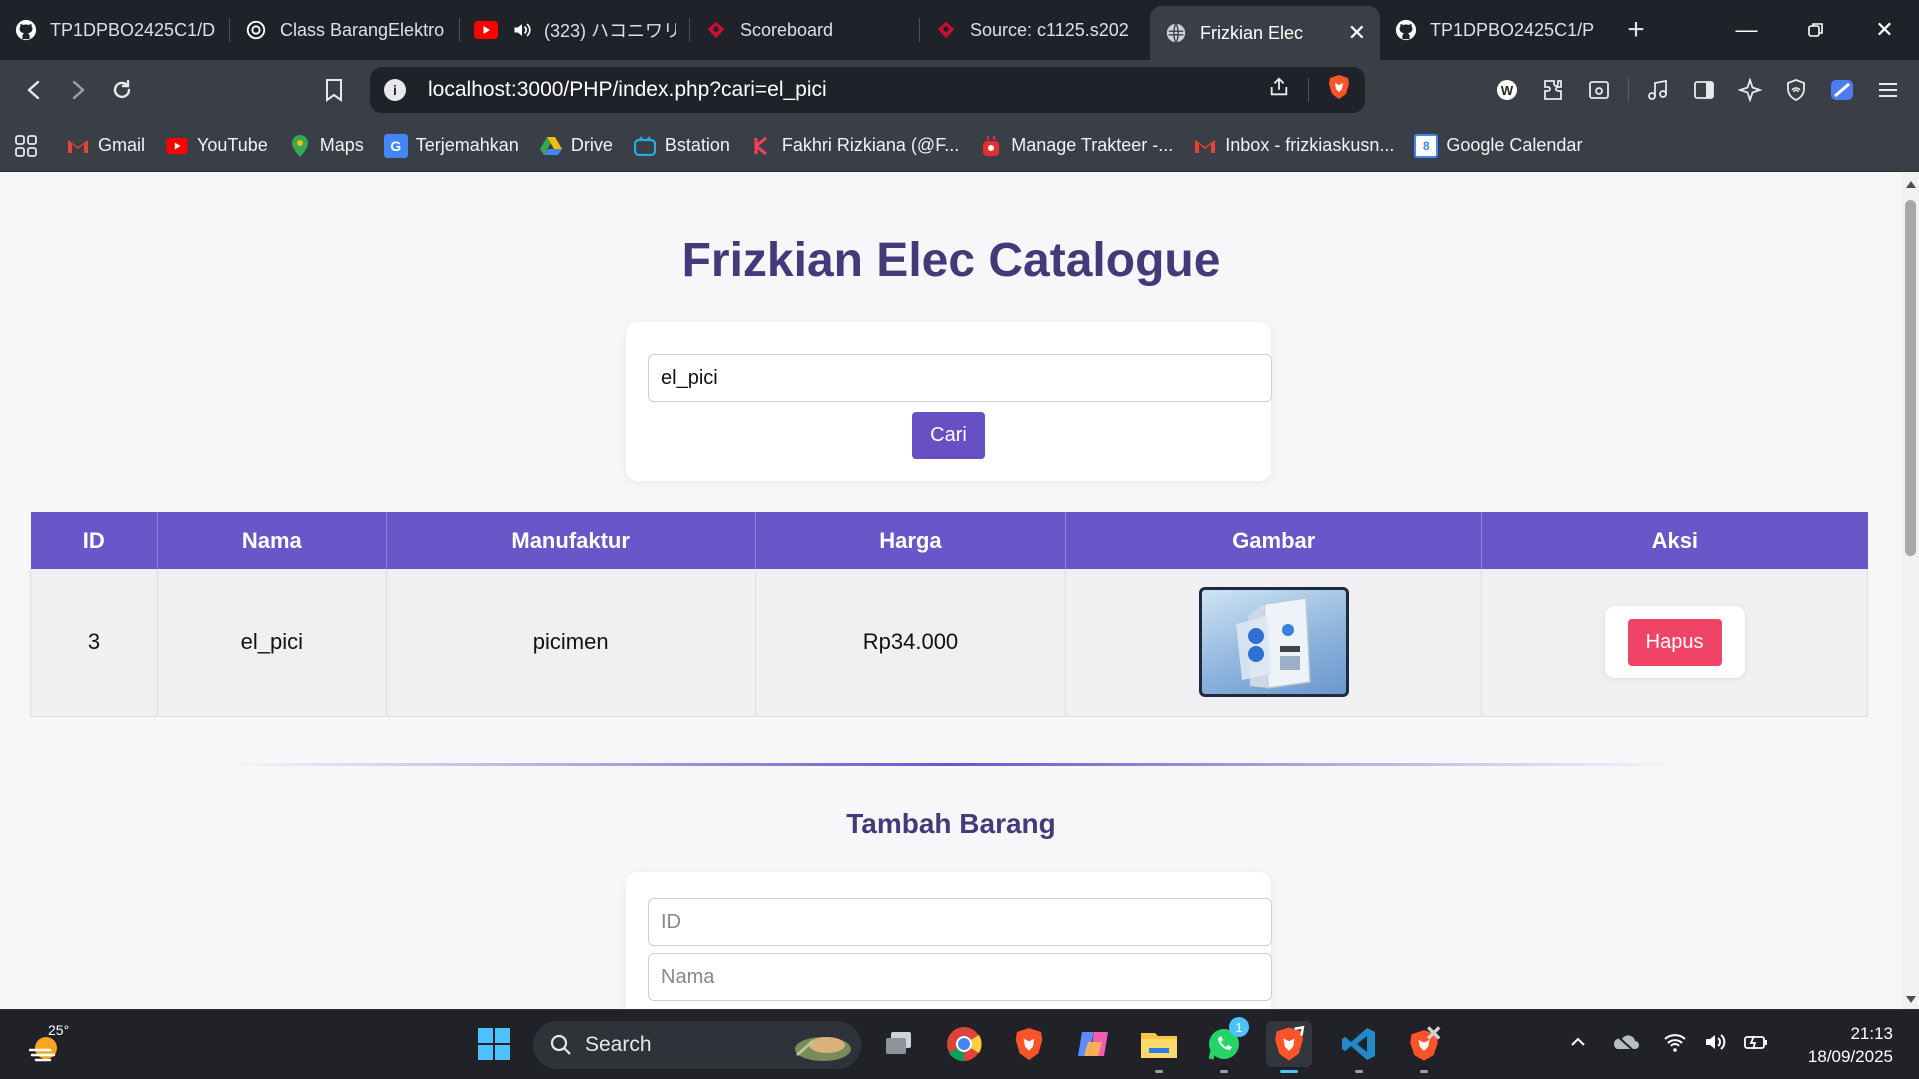  I want to click on drive-icon, so click(551, 146).